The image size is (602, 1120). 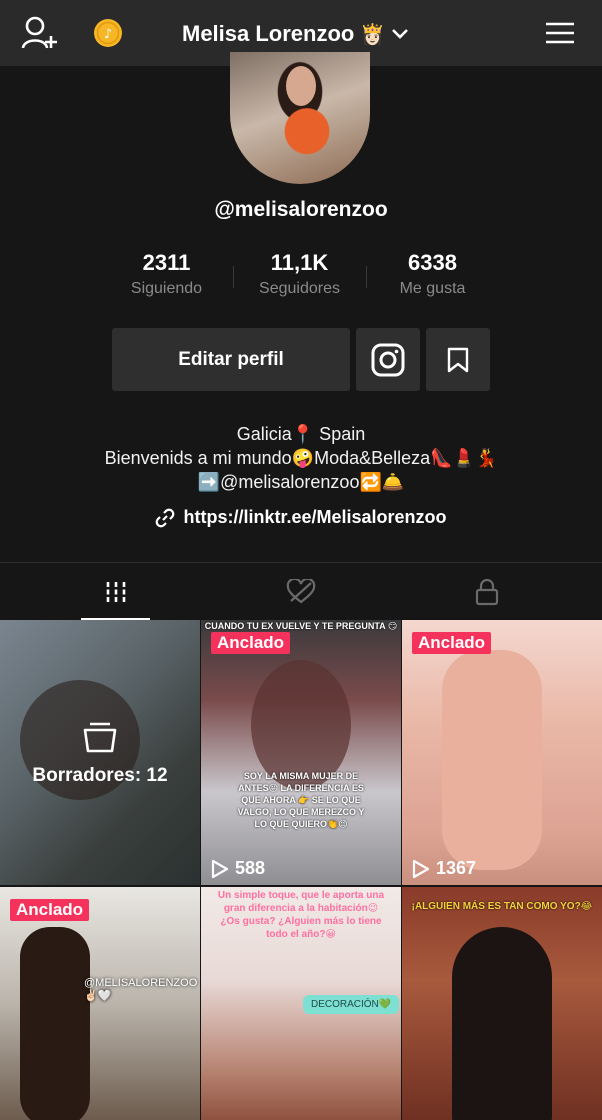 I want to click on bio-line: Bienvenids a mi mundo🤪Moda&Belleza👠💄💃, so click(x=301, y=458).